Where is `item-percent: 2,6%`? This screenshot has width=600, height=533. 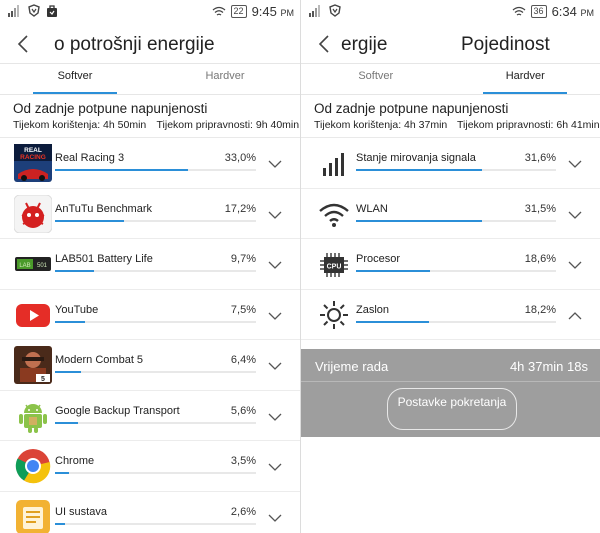
item-percent: 2,6% is located at coordinates (243, 511).